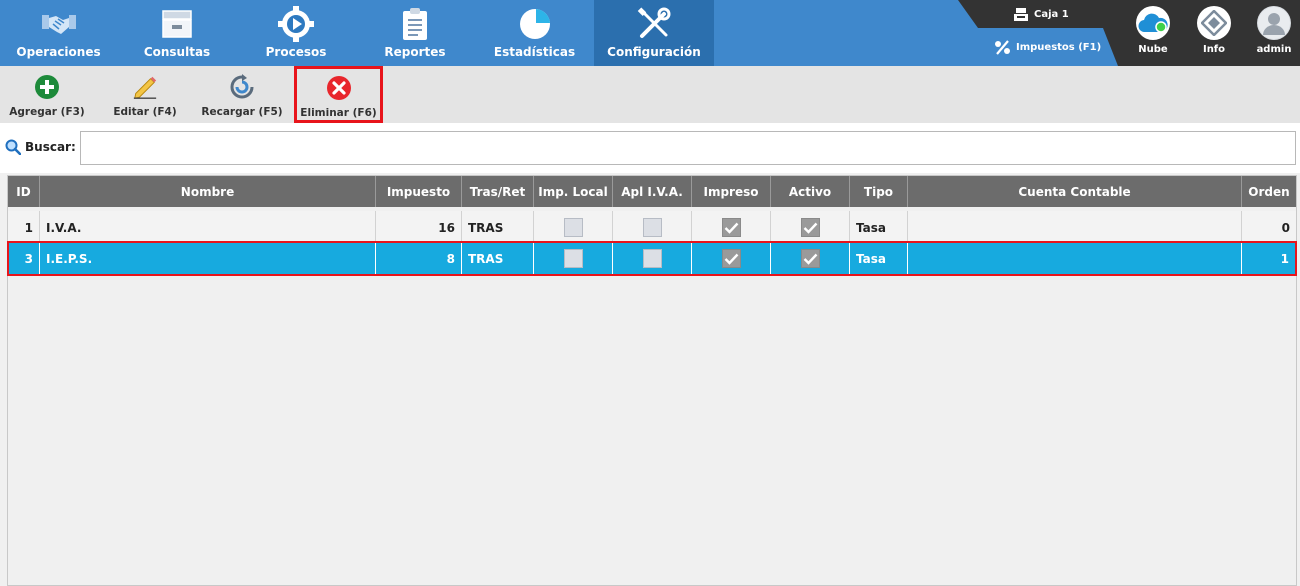 This screenshot has width=1300, height=586. I want to click on nube-label: Nube, so click(1153, 49).